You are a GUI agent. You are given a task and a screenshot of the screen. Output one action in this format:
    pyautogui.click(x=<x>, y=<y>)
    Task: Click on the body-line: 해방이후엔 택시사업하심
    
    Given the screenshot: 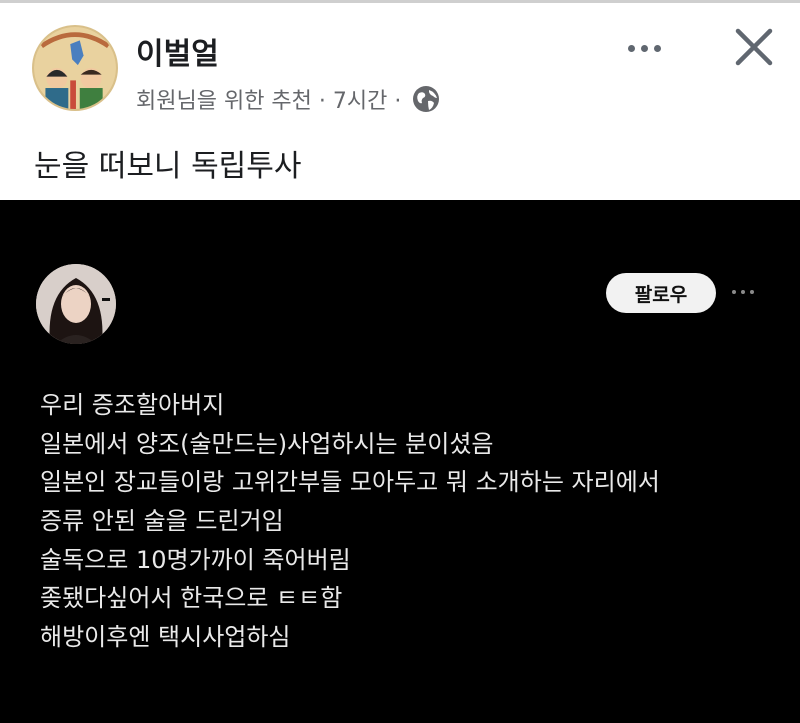 What is the action you would take?
    pyautogui.click(x=165, y=637)
    